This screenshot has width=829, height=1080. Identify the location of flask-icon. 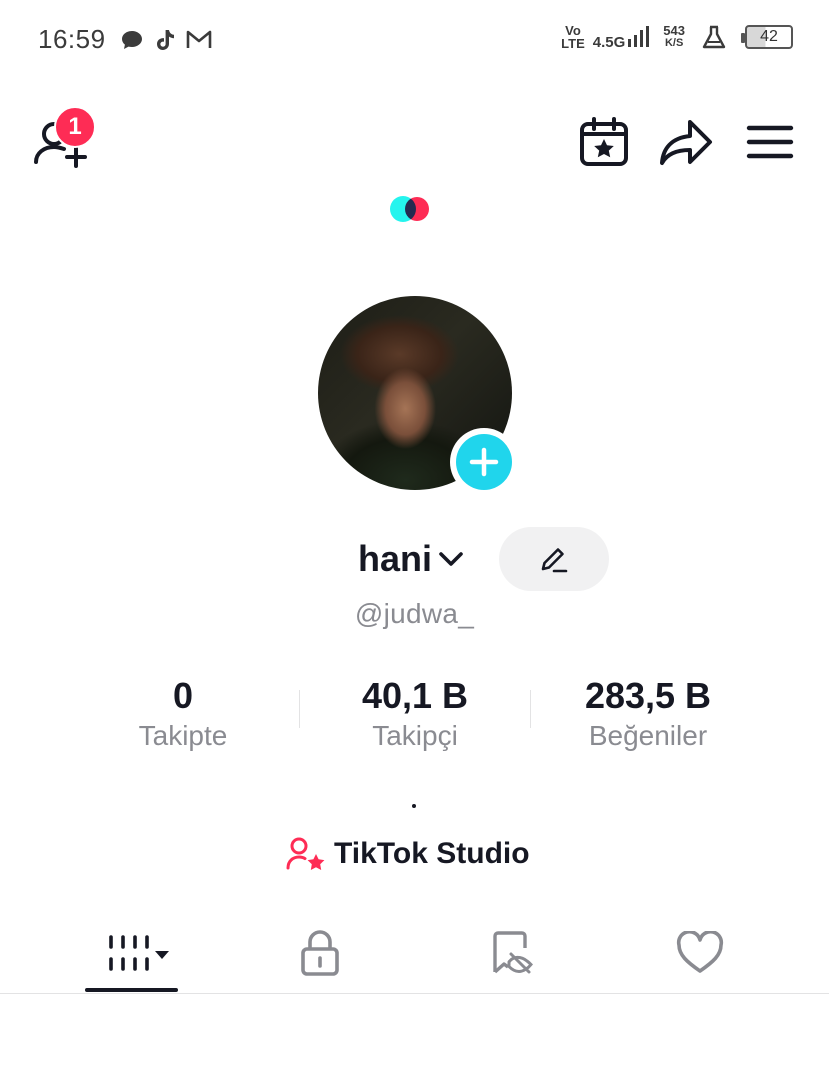
(714, 37).